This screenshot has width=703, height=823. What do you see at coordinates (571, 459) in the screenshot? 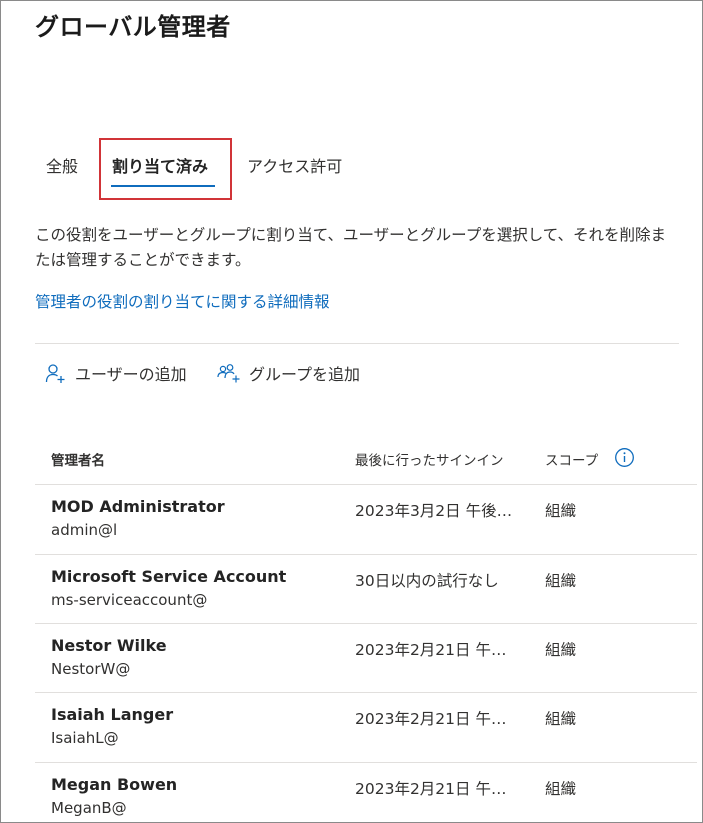
I see `column-header-scope: スコープ` at bounding box center [571, 459].